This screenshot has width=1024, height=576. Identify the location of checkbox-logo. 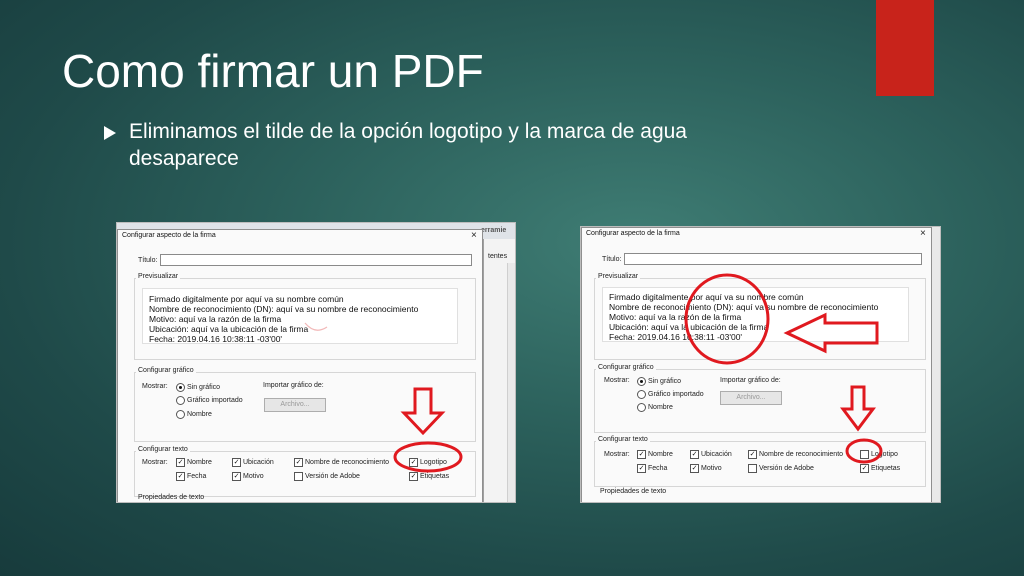
(864, 454).